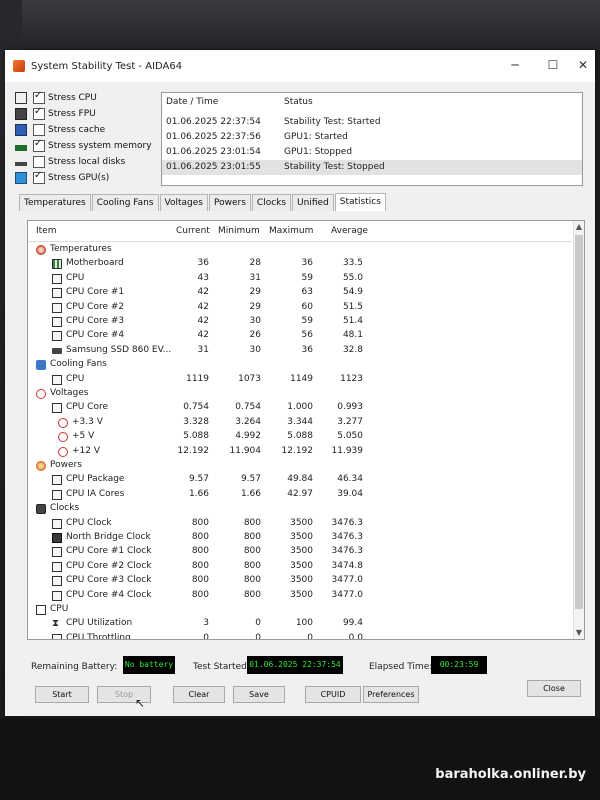 This screenshot has height=800, width=600. Describe the element at coordinates (70, 162) in the screenshot. I see `stress-disks-option: Stress local disks` at that location.